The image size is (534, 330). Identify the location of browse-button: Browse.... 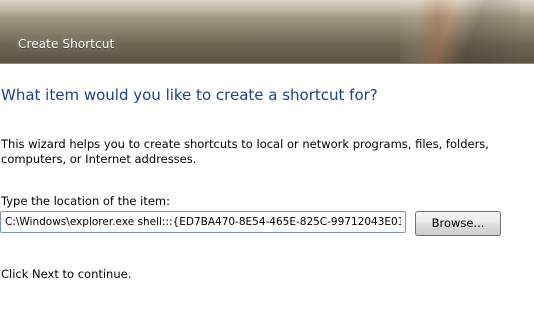
(458, 223).